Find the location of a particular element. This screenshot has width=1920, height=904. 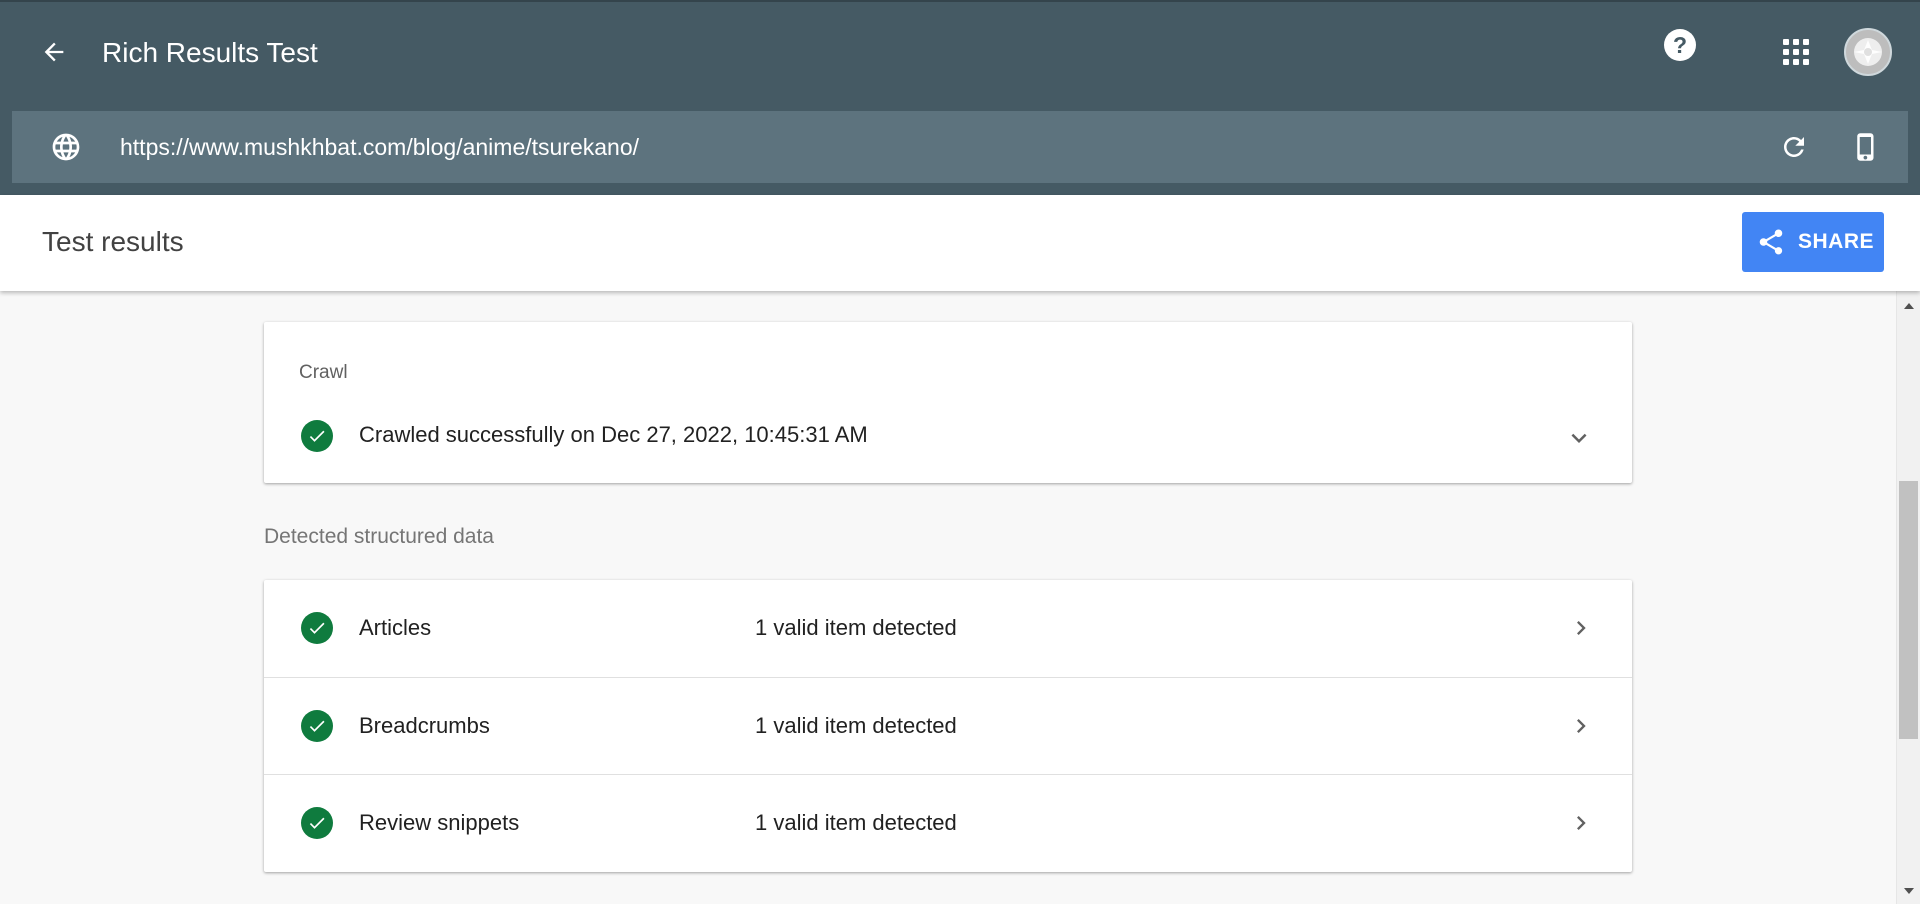

chevron-down-icon is located at coordinates (1579, 438).